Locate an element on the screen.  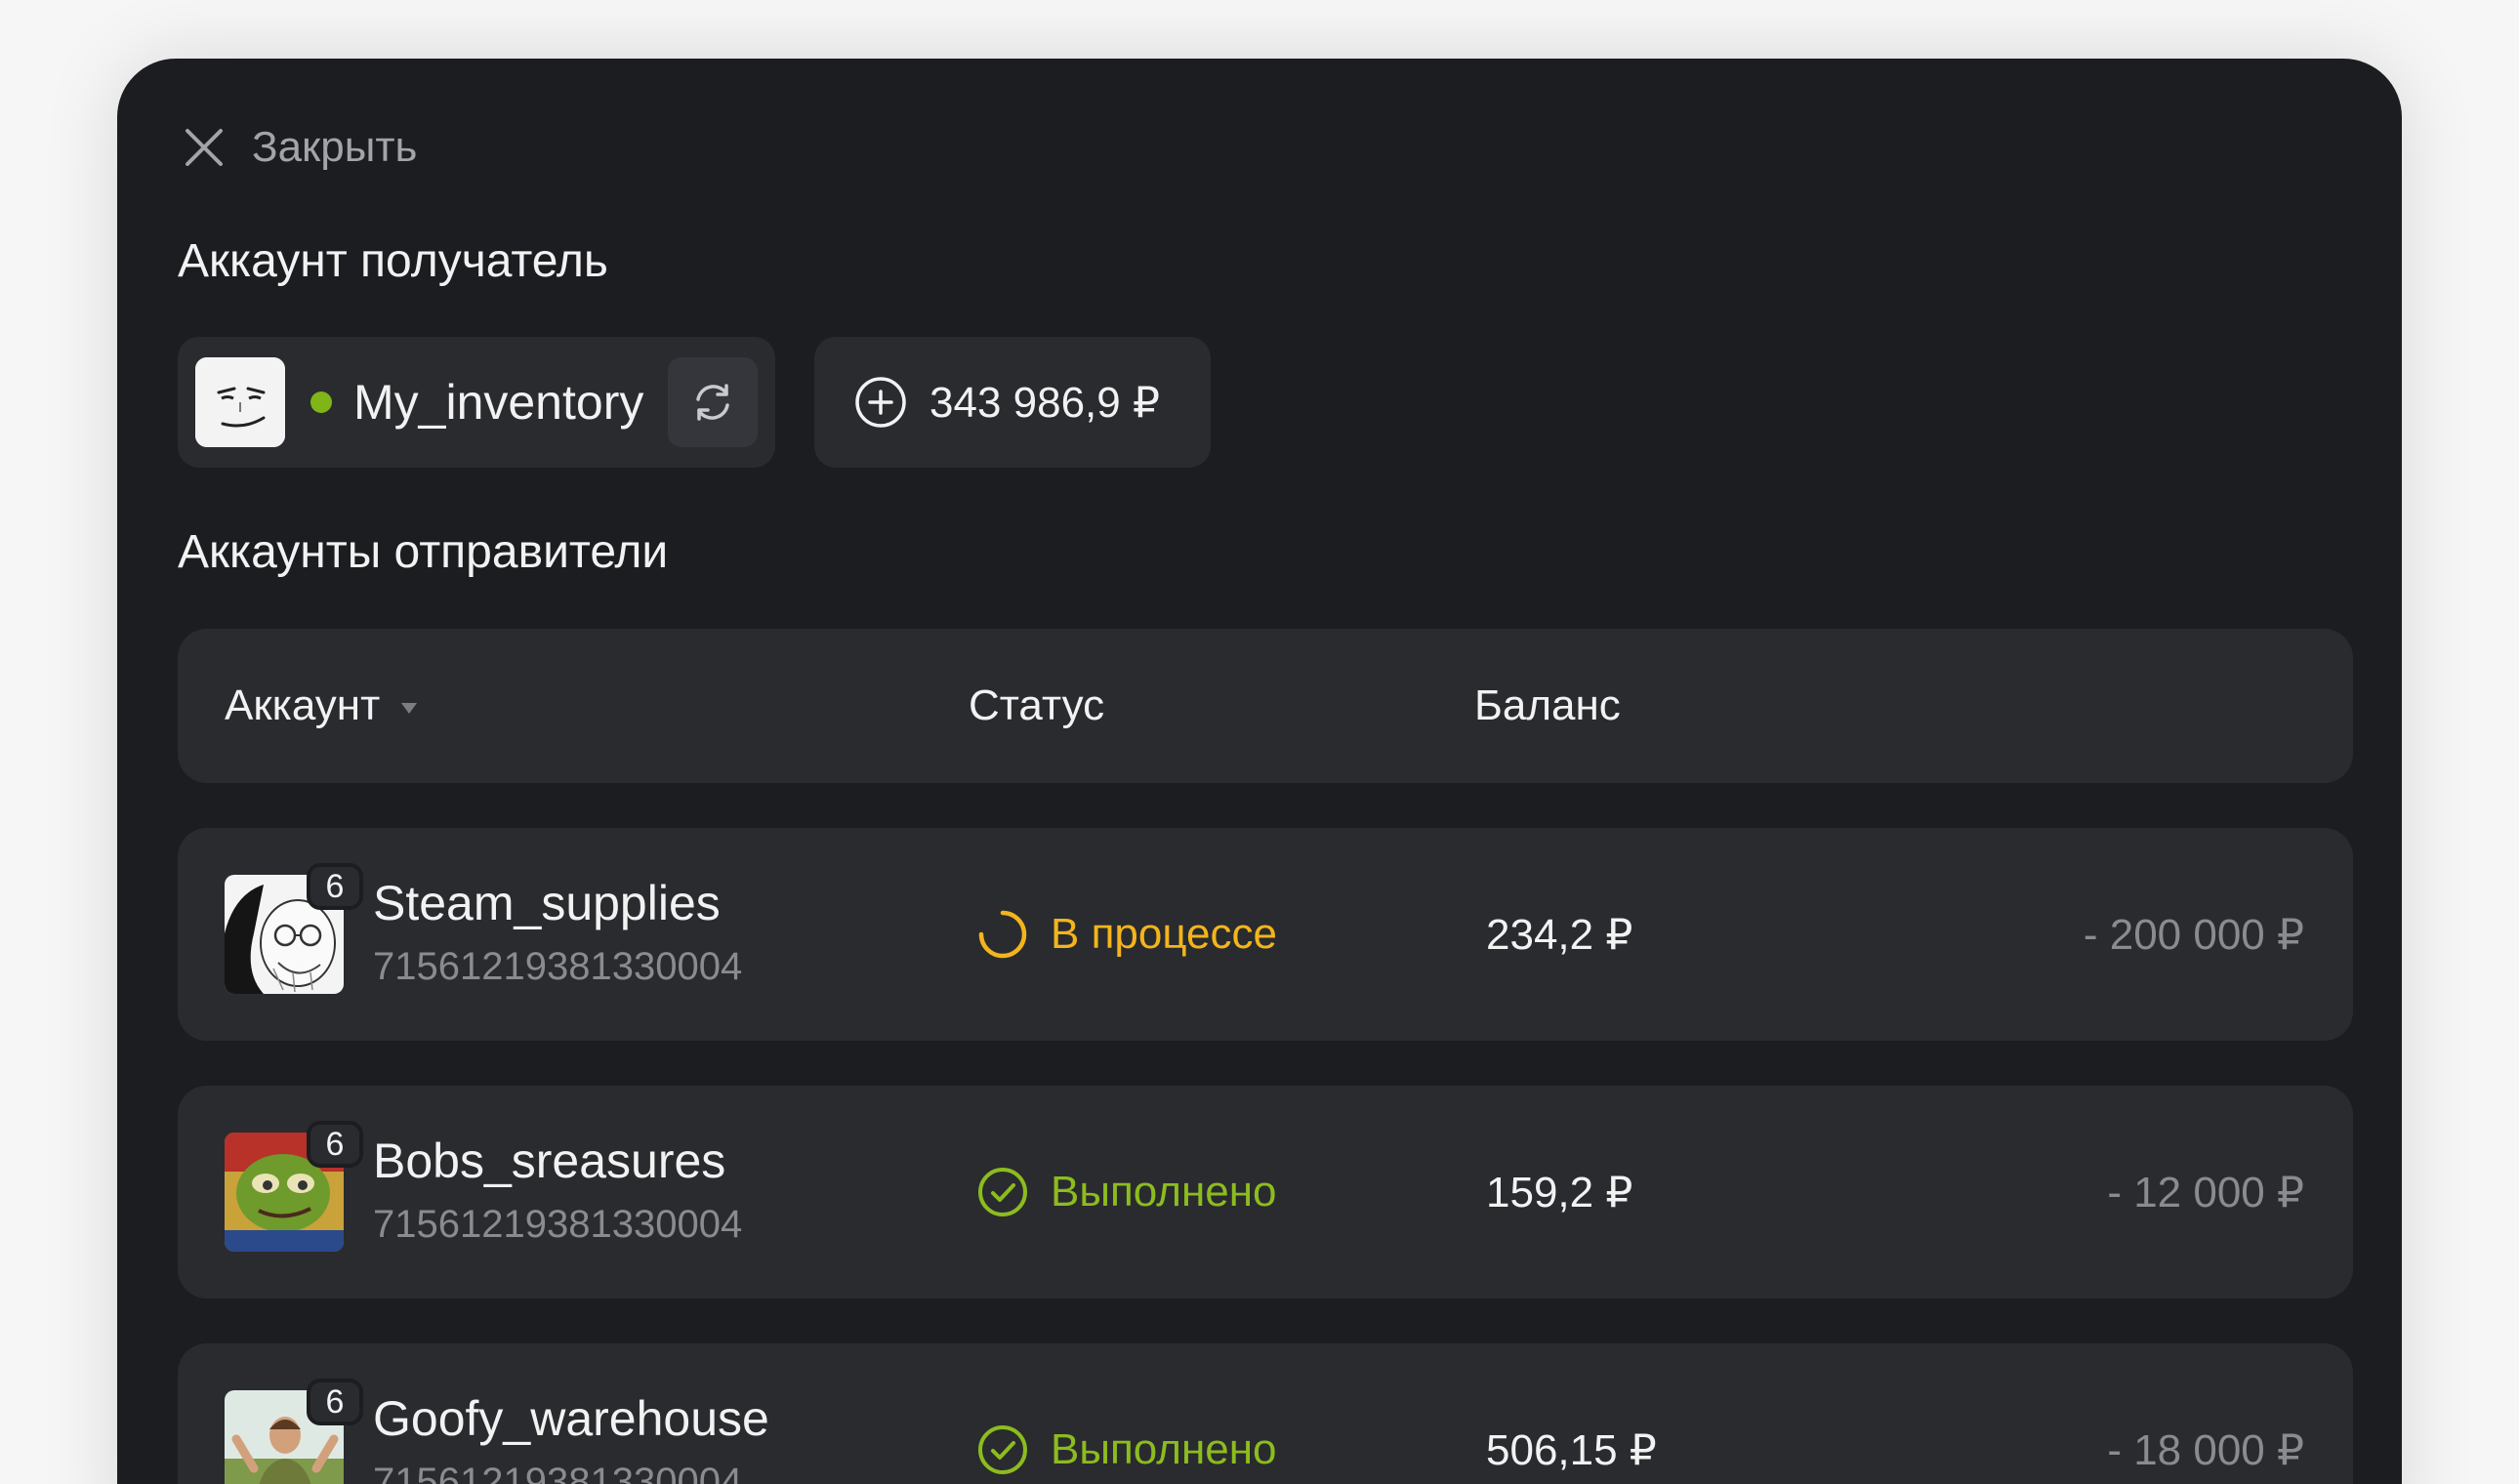
column-header-status: Статус is located at coordinates (1037, 705).